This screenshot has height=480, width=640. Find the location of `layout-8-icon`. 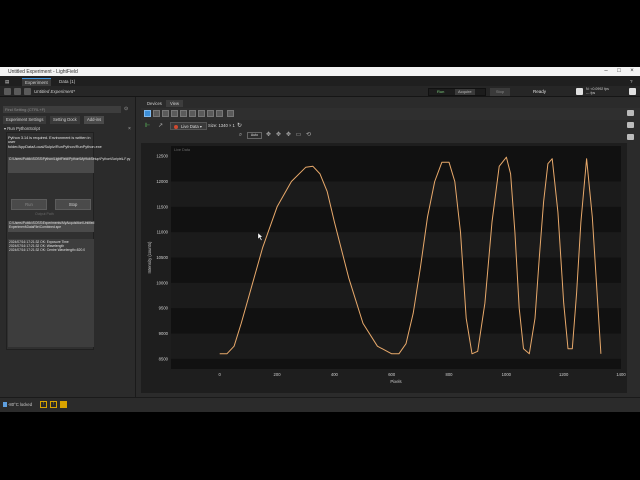

layout-8-icon is located at coordinates (210, 113).